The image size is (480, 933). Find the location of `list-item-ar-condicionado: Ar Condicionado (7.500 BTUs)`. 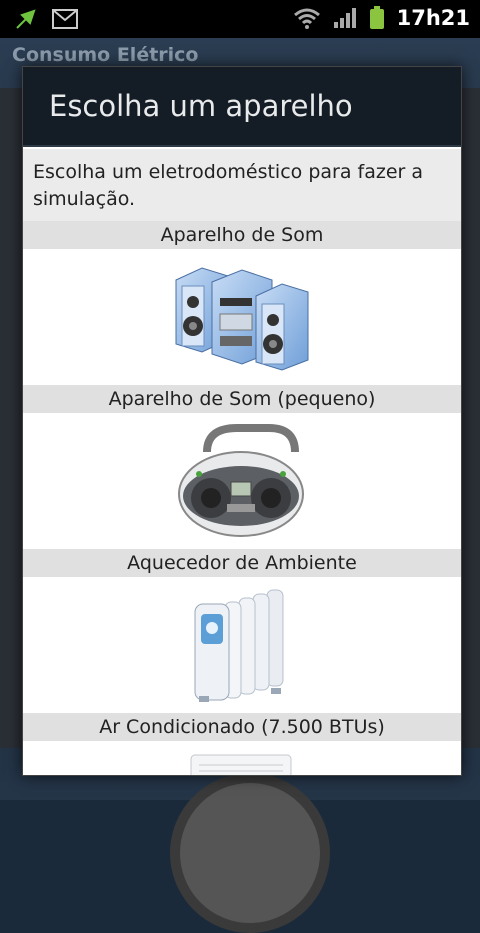

list-item-ar-condicionado: Ar Condicionado (7.500 BTUs) is located at coordinates (242, 744).